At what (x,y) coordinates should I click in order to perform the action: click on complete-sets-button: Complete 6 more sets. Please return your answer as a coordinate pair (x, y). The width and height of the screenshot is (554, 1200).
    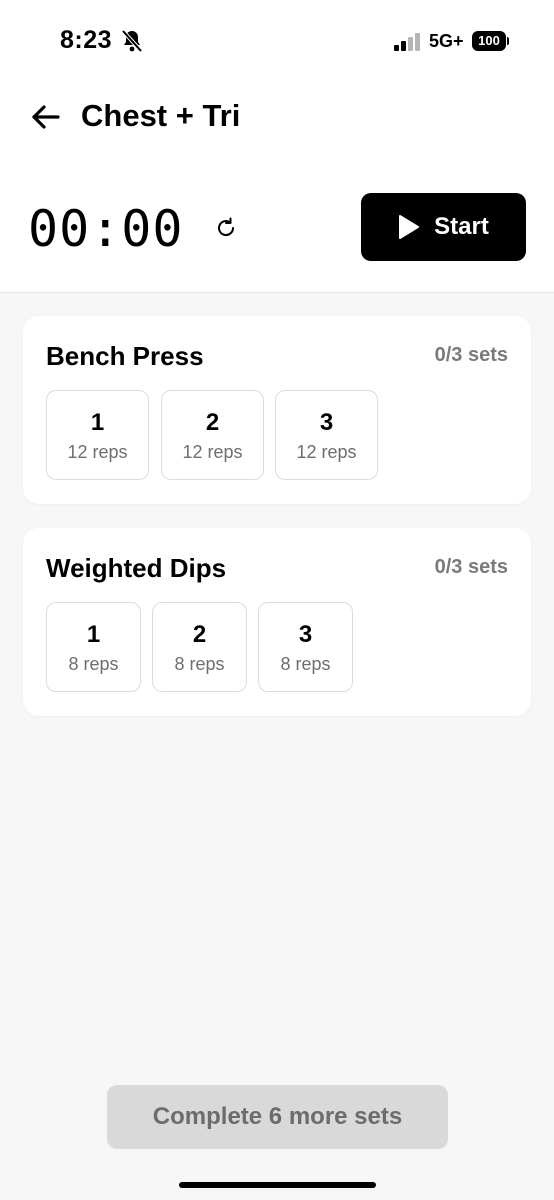
    Looking at the image, I should click on (277, 1117).